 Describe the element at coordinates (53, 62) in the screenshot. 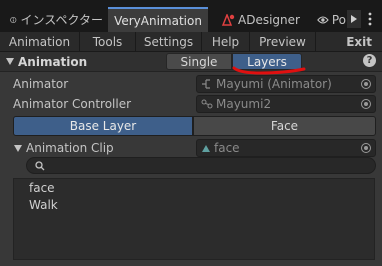

I see `section-title: Animation` at that location.